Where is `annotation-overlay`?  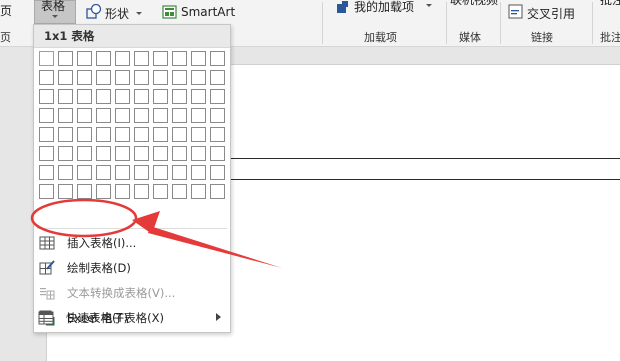 annotation-overlay is located at coordinates (156, 233).